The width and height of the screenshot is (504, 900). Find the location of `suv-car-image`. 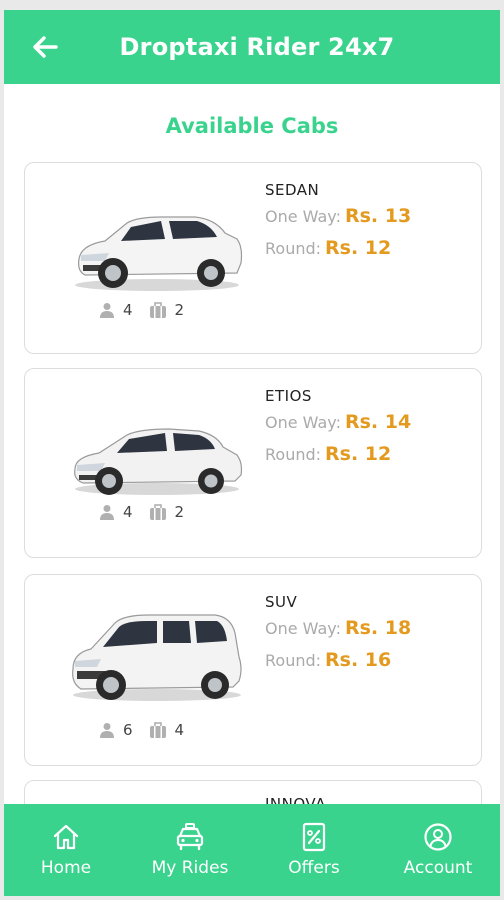

suv-car-image is located at coordinates (157, 657).